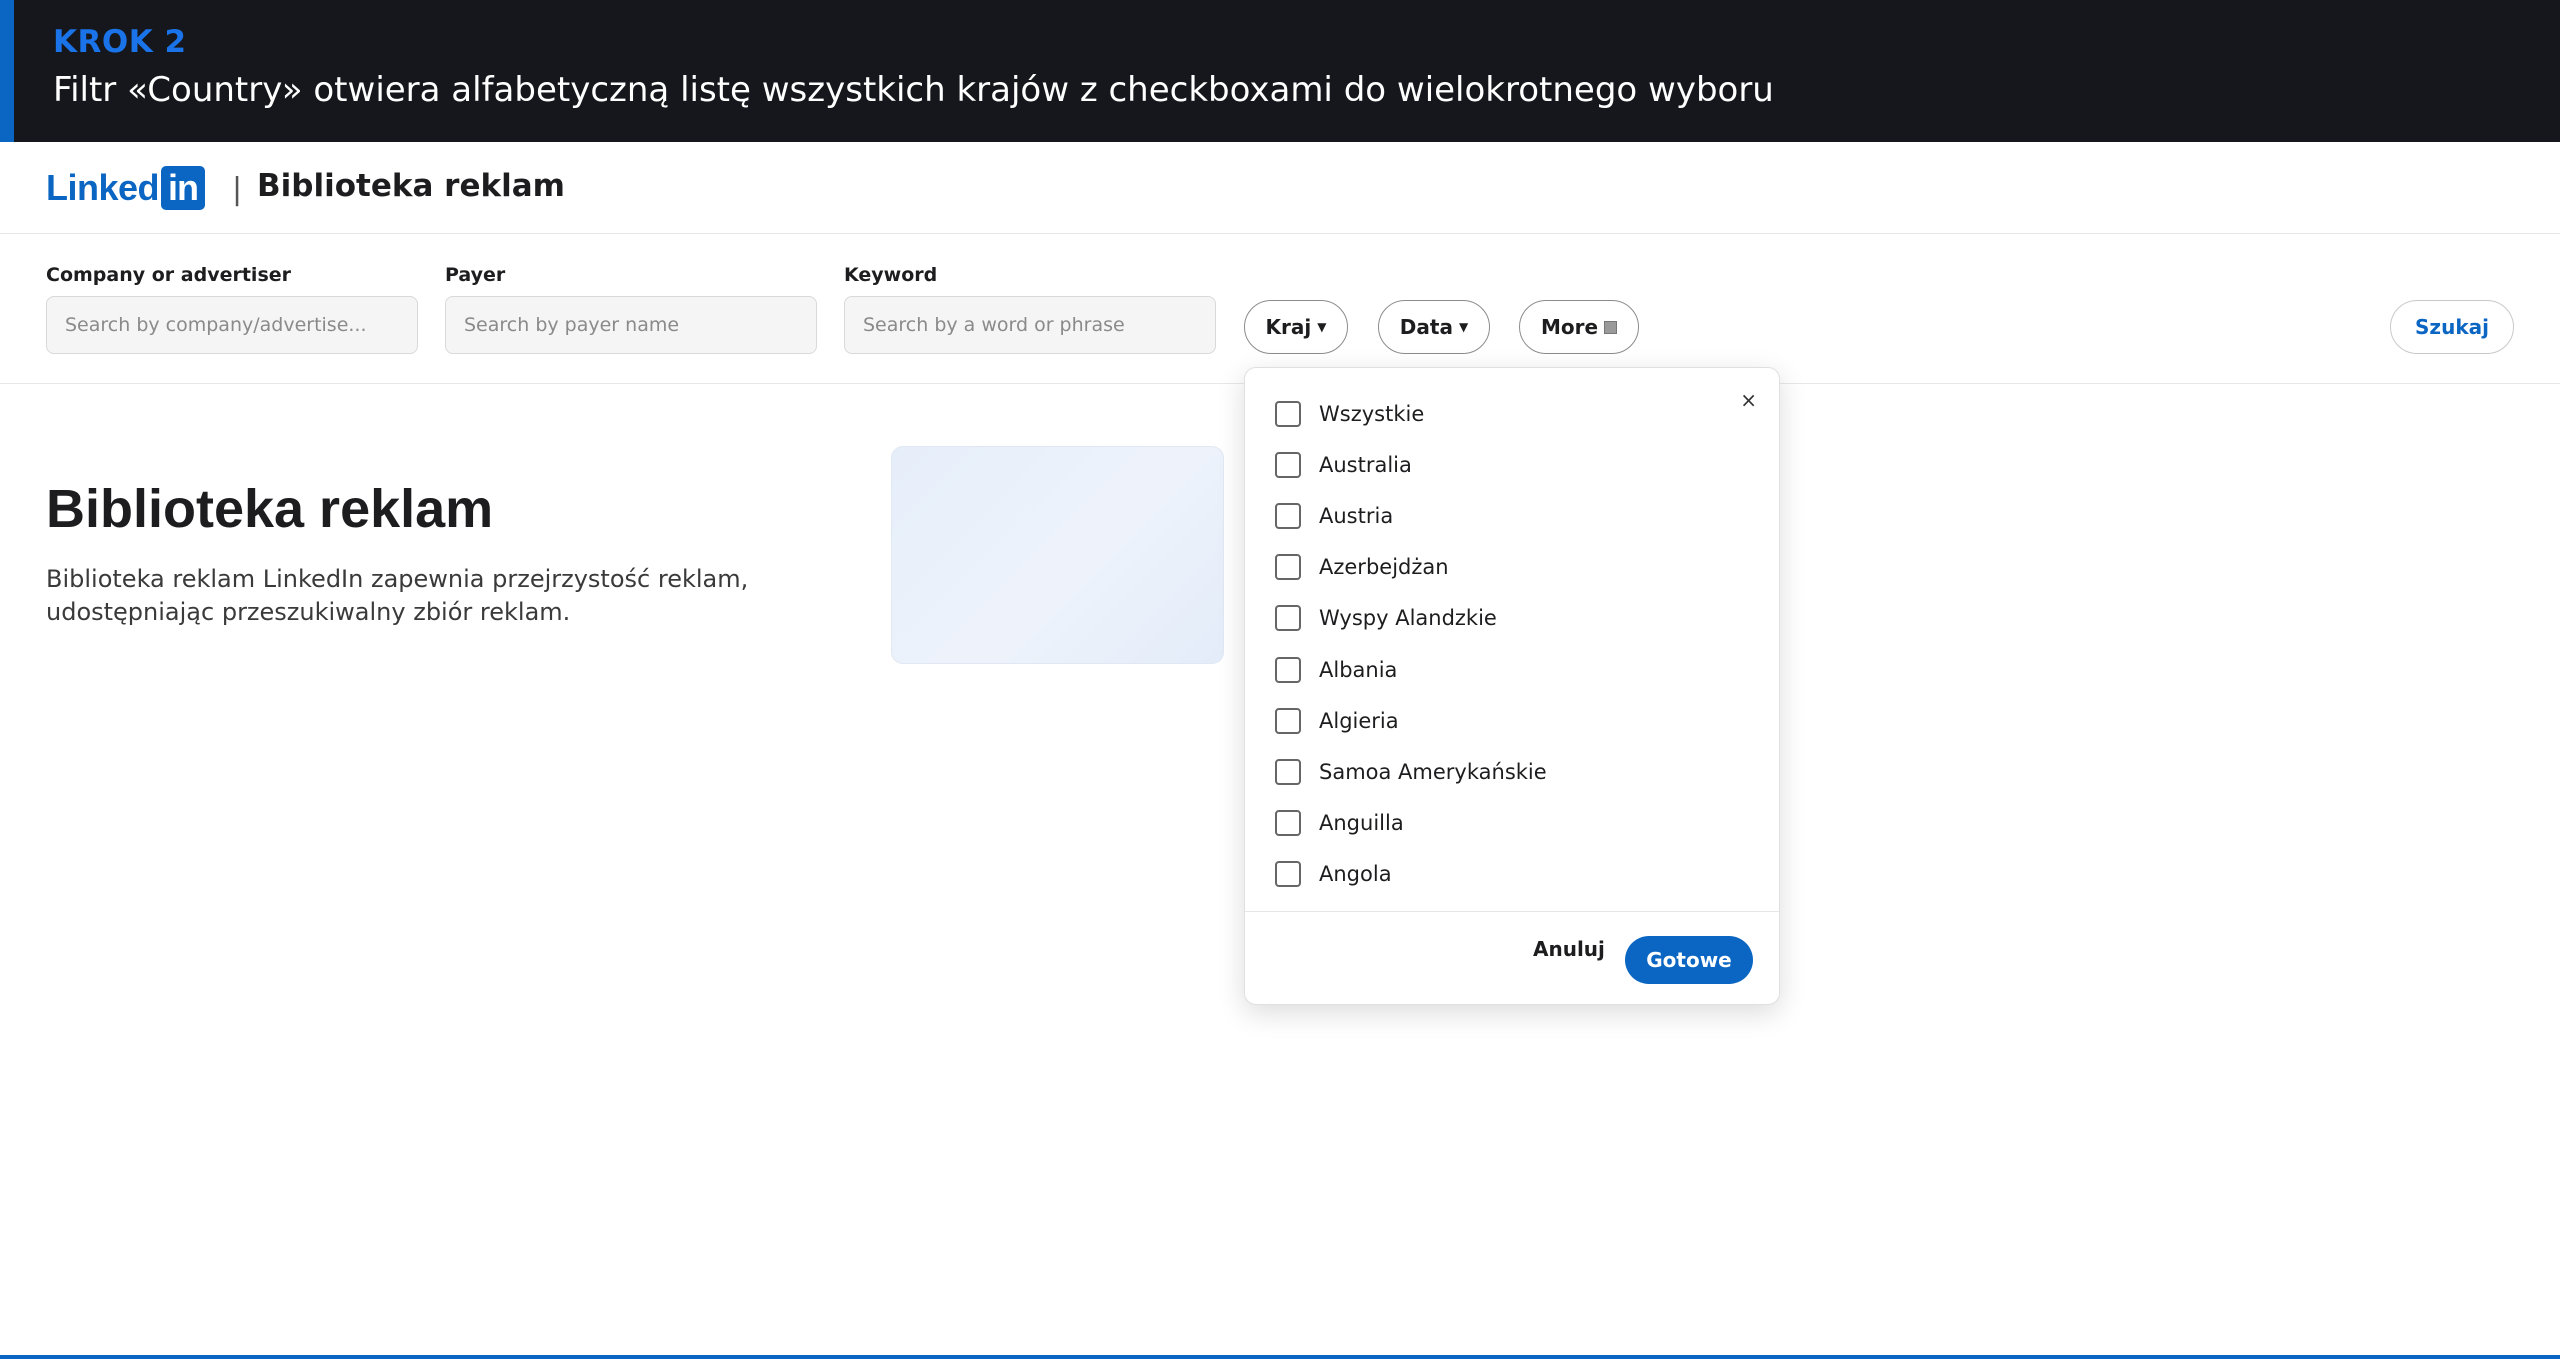  Describe the element at coordinates (1611, 327) in the screenshot. I see `filter-square-icon` at that location.